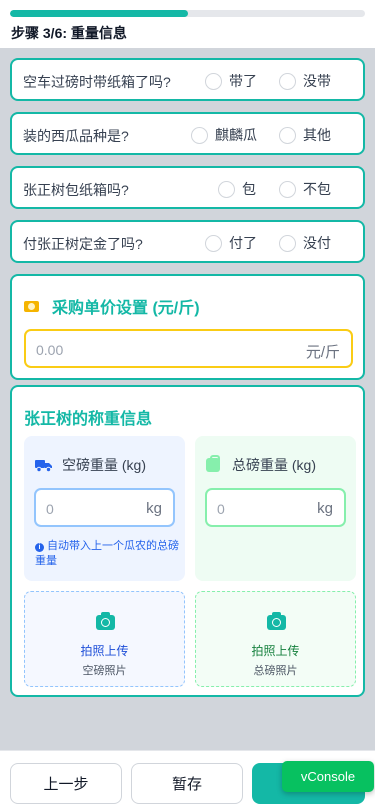 The width and height of the screenshot is (375, 812). What do you see at coordinates (328, 776) in the screenshot?
I see `vconsole-button: vConsole` at bounding box center [328, 776].